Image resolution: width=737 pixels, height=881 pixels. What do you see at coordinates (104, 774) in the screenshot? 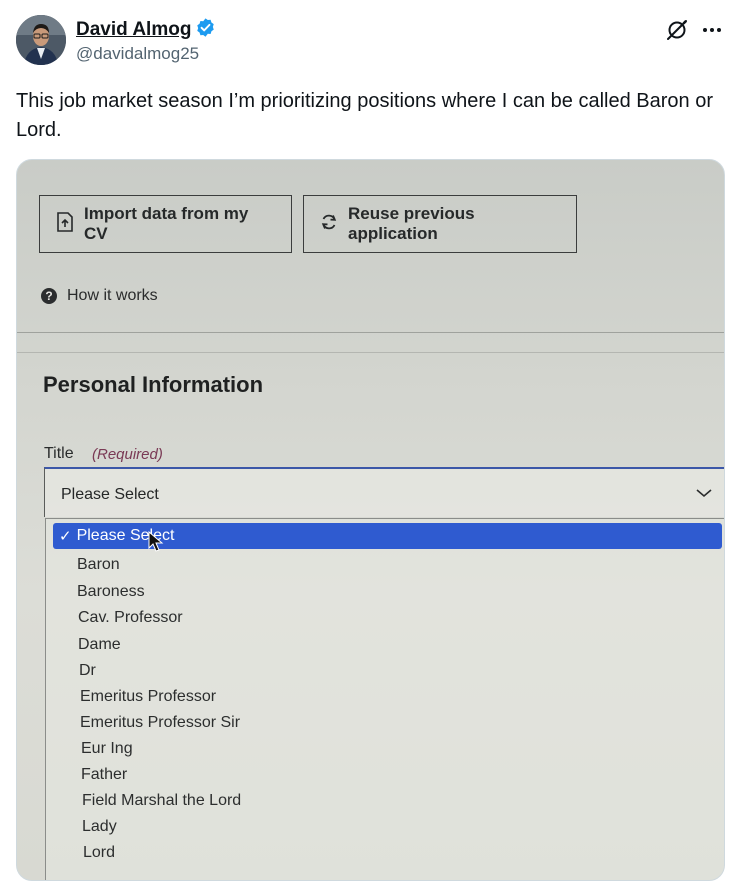
I see `option-father: Father` at bounding box center [104, 774].